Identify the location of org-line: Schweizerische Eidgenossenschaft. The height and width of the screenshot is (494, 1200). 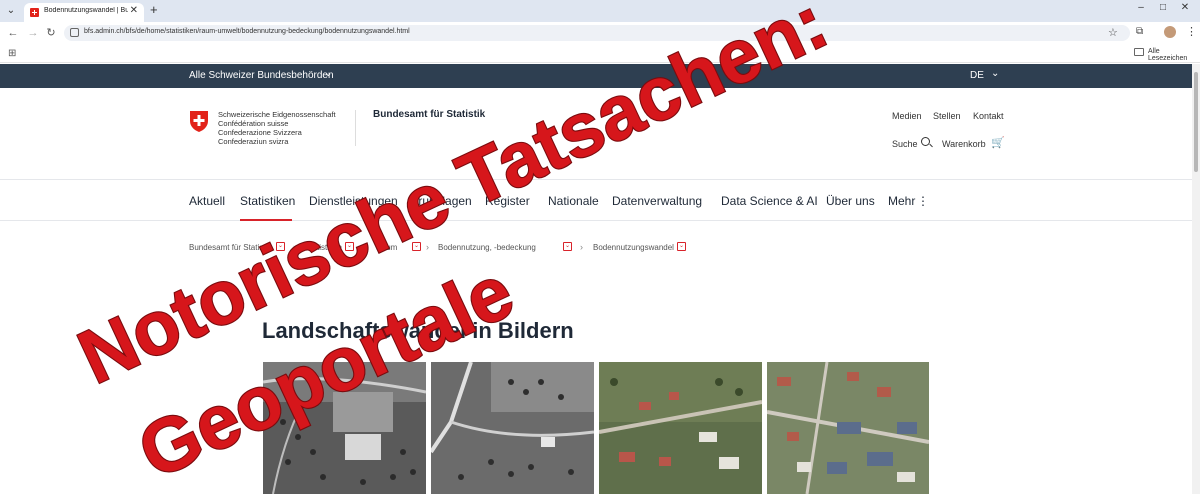
(277, 114).